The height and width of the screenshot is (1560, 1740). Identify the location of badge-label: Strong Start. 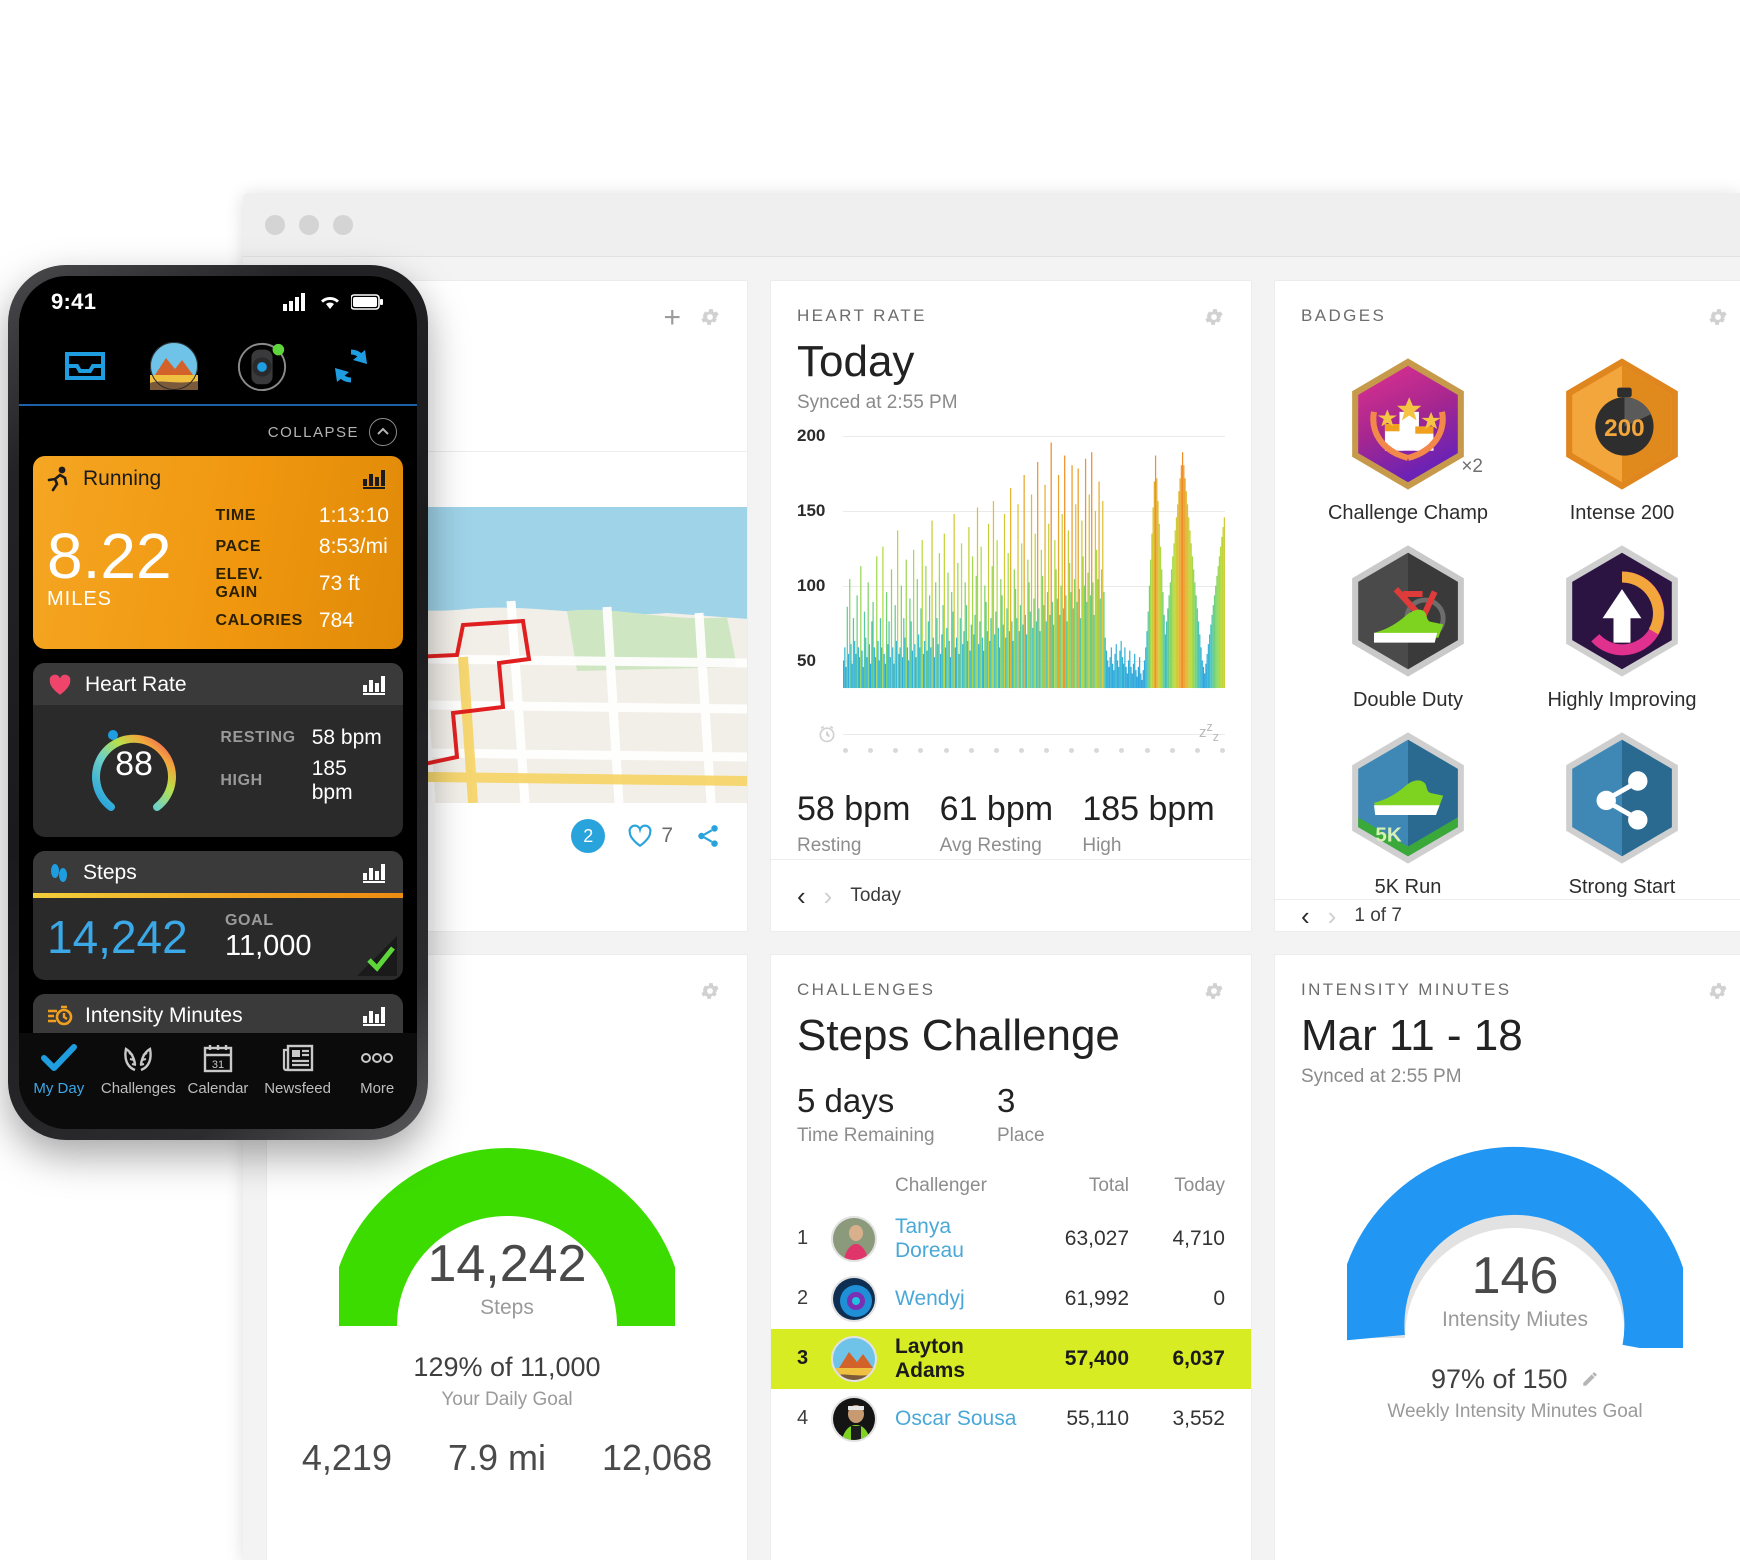
(1622, 887).